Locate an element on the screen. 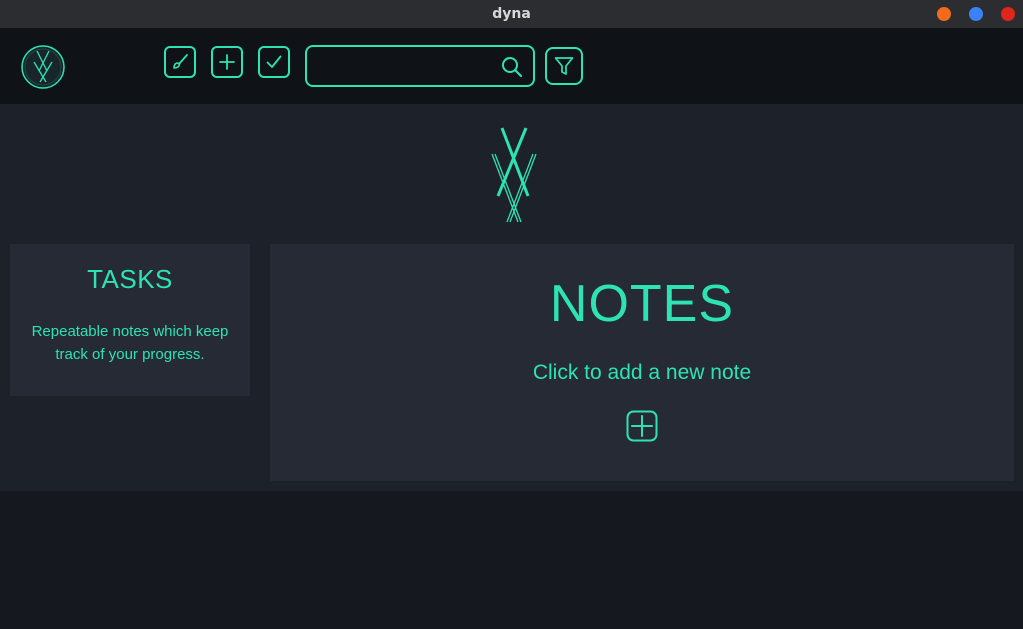  tasks-title: TASKS is located at coordinates (130, 279).